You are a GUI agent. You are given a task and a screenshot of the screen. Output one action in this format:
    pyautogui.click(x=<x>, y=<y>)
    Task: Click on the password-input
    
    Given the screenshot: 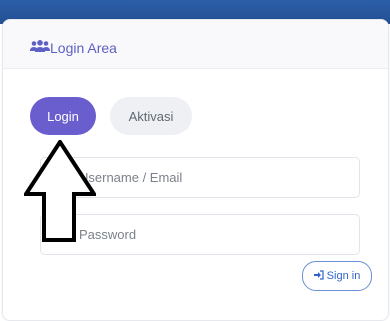 What is the action you would take?
    pyautogui.click(x=214, y=234)
    